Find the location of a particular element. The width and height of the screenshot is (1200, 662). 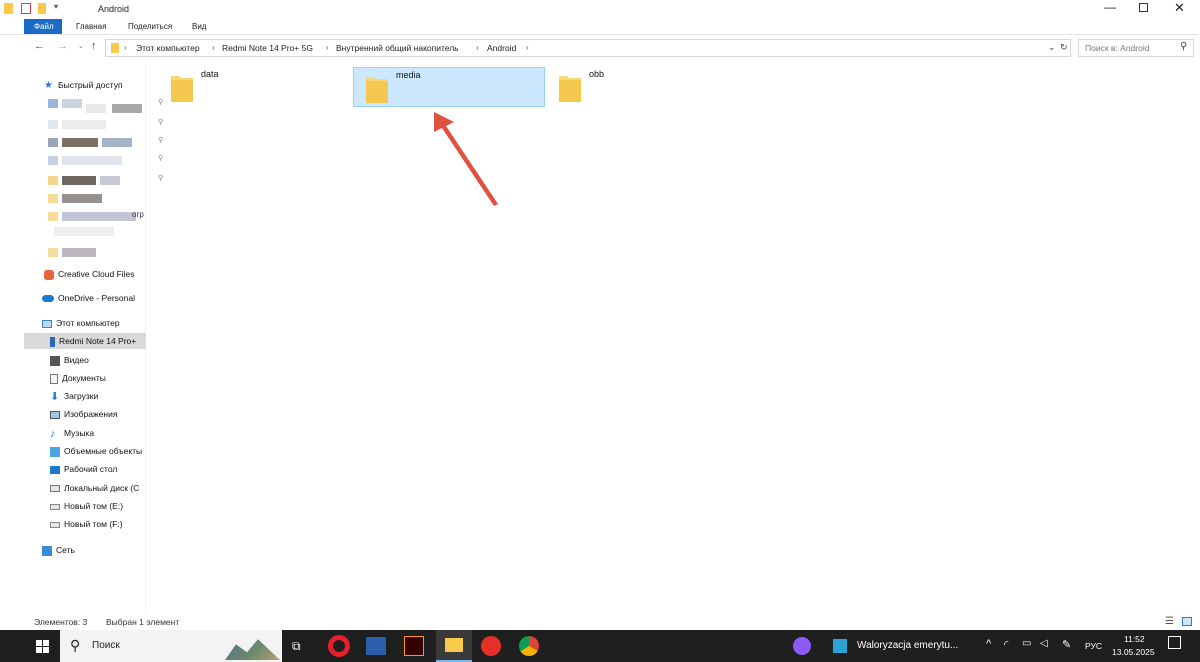

alice-assistant-icon is located at coordinates (802, 646).